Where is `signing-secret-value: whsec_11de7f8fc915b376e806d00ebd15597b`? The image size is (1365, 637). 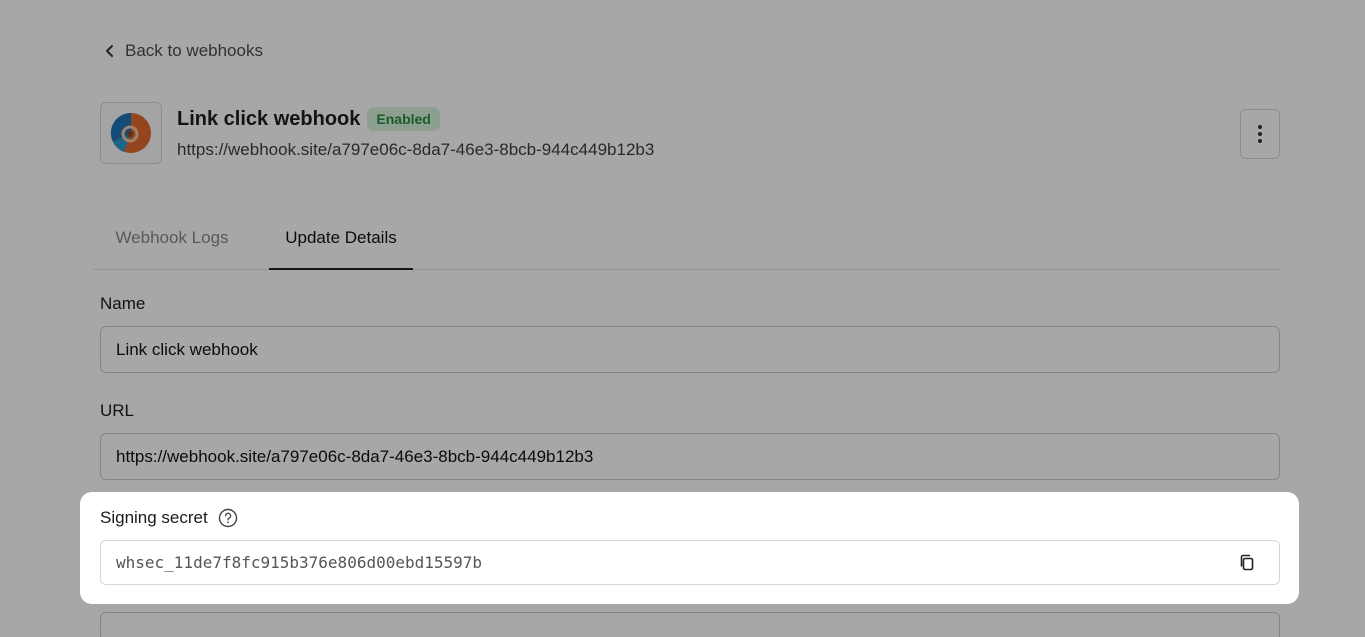
signing-secret-value: whsec_11de7f8fc915b376e806d00ebd15597b is located at coordinates (299, 562).